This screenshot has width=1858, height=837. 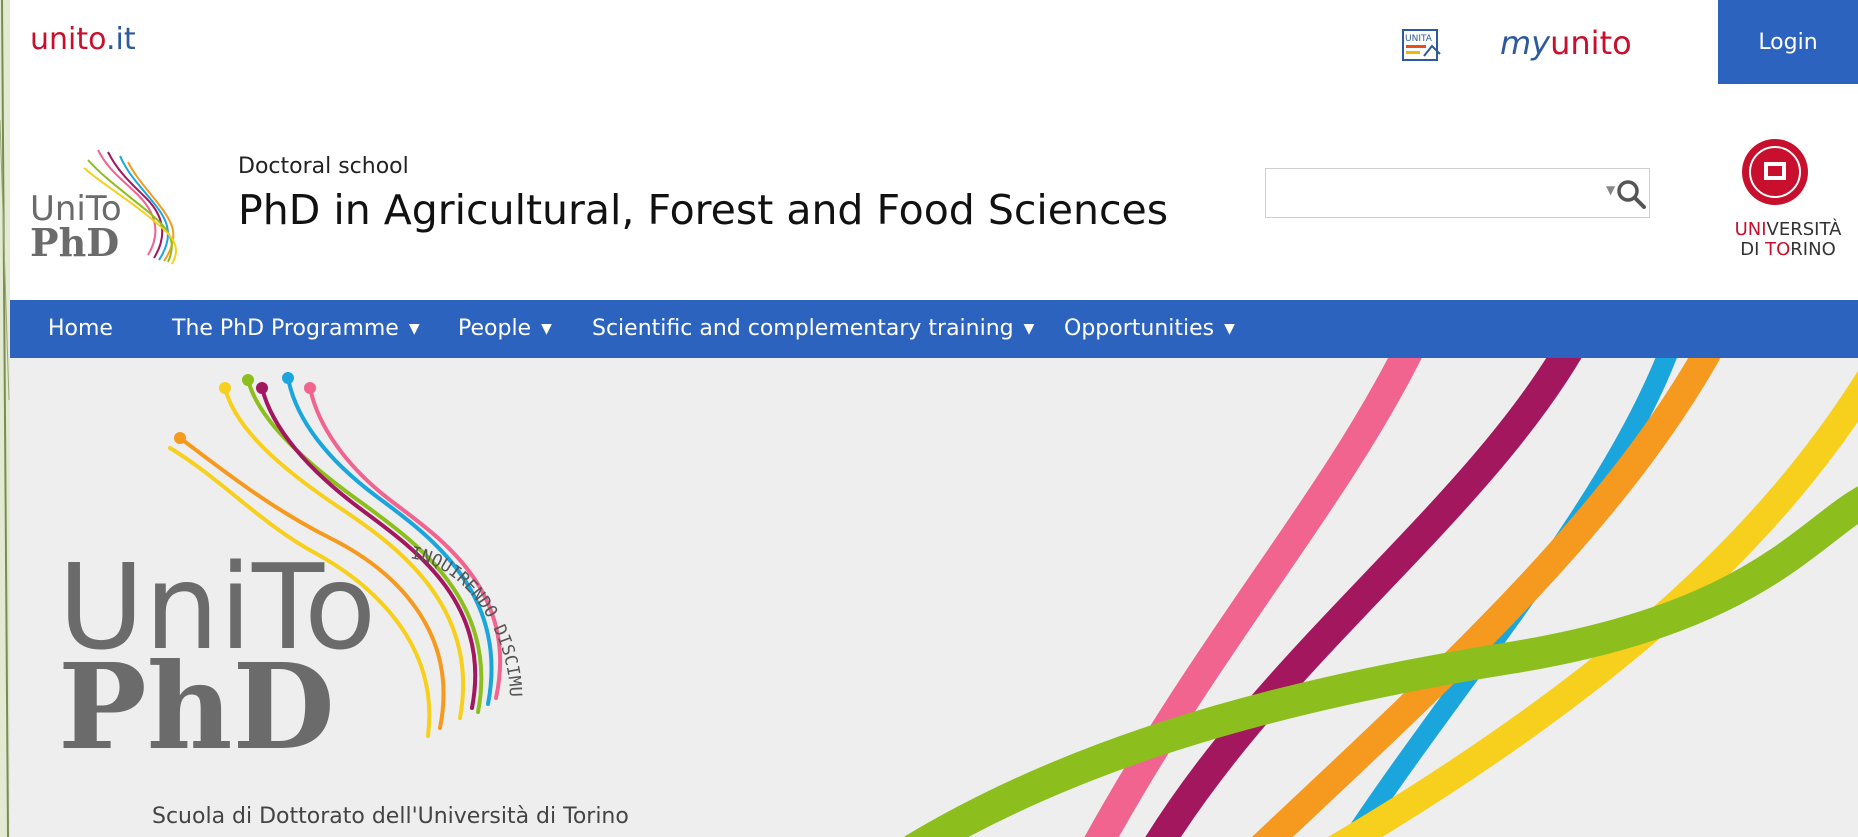 What do you see at coordinates (934, 42) in the screenshot?
I see `top-bar: unito.it UNITA myunito Login` at bounding box center [934, 42].